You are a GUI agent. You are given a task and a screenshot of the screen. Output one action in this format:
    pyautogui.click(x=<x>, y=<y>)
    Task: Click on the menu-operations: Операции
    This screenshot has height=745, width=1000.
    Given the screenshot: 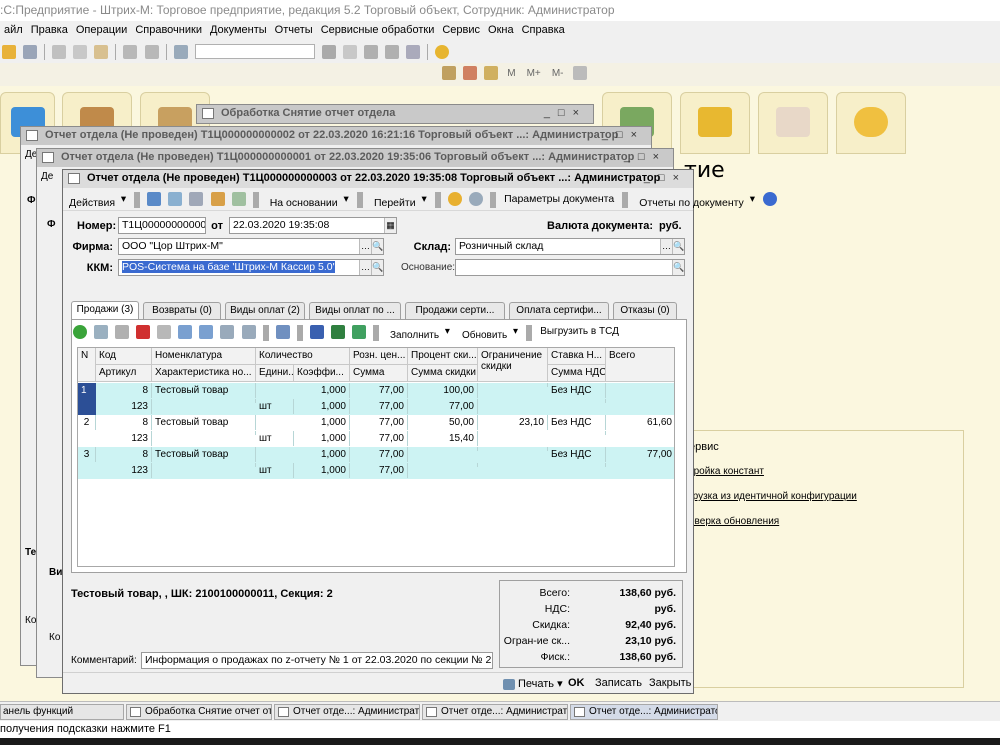 What is the action you would take?
    pyautogui.click(x=101, y=28)
    